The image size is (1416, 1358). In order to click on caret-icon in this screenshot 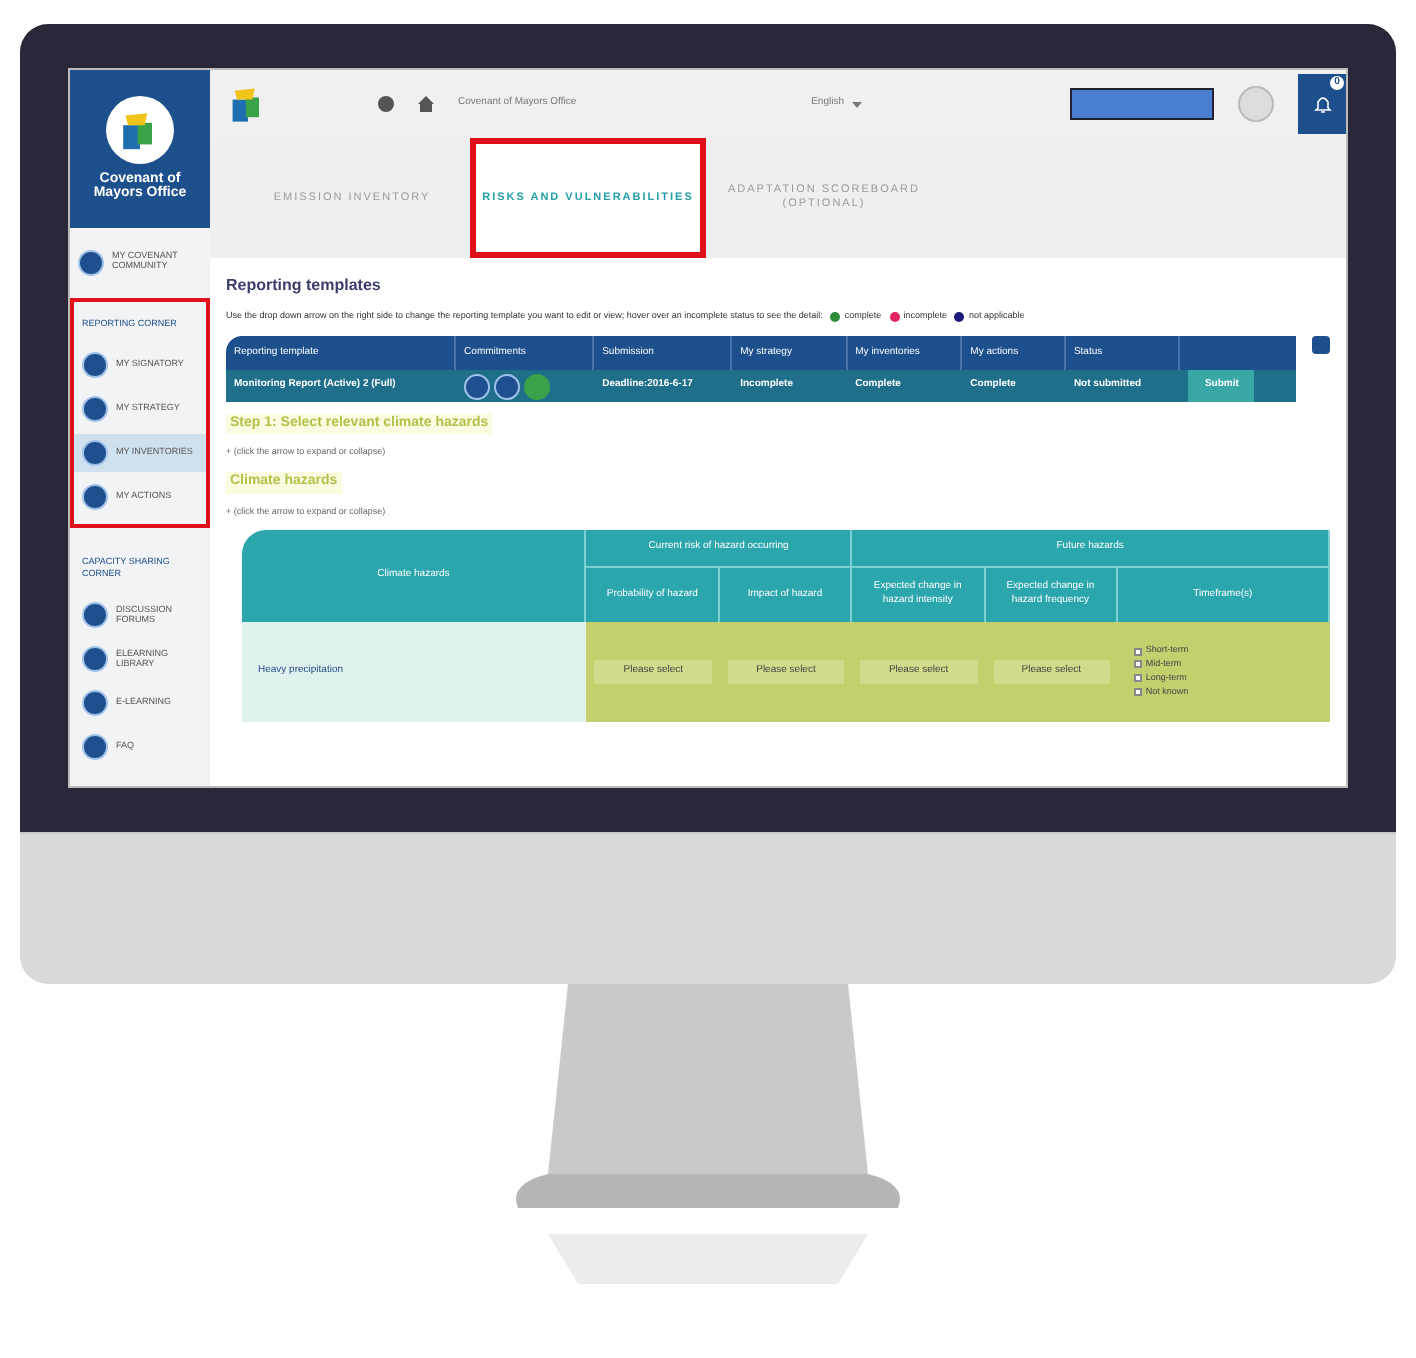, I will do `click(857, 104)`.